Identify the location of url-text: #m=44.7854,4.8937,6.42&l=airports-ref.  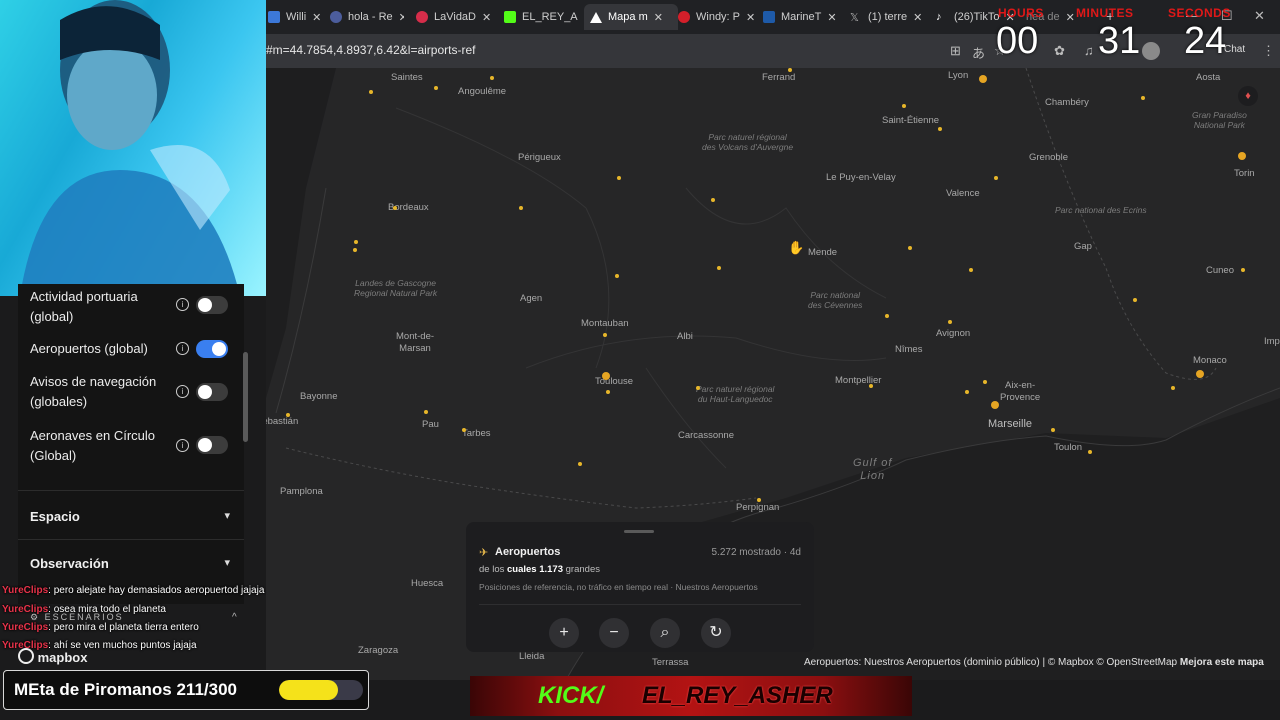
(370, 50).